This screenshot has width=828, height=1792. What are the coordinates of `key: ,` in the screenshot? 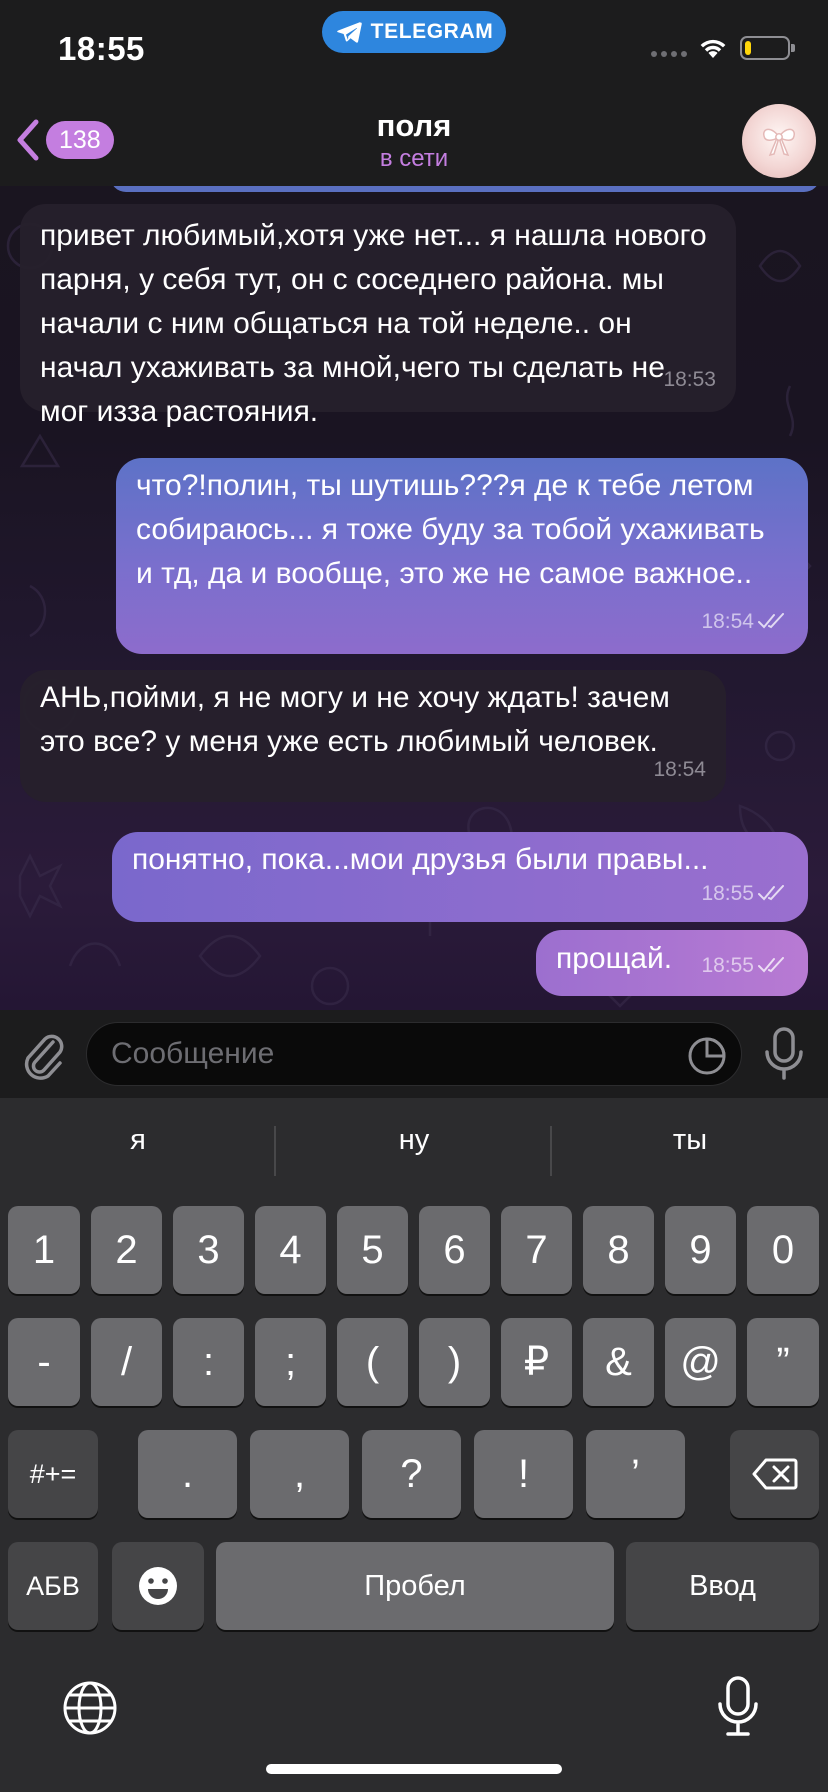 It's located at (299, 1474).